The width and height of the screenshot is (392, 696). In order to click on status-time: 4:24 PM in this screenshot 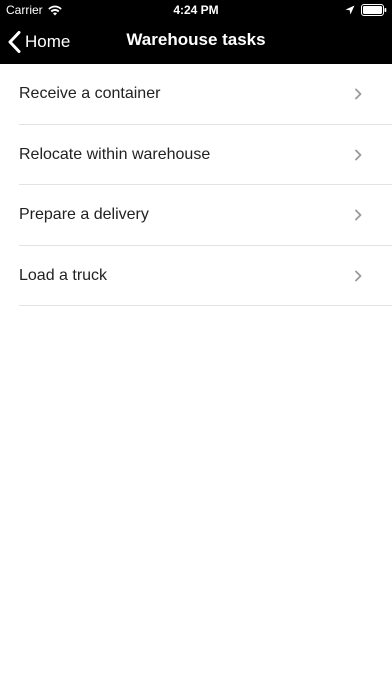, I will do `click(196, 10)`.